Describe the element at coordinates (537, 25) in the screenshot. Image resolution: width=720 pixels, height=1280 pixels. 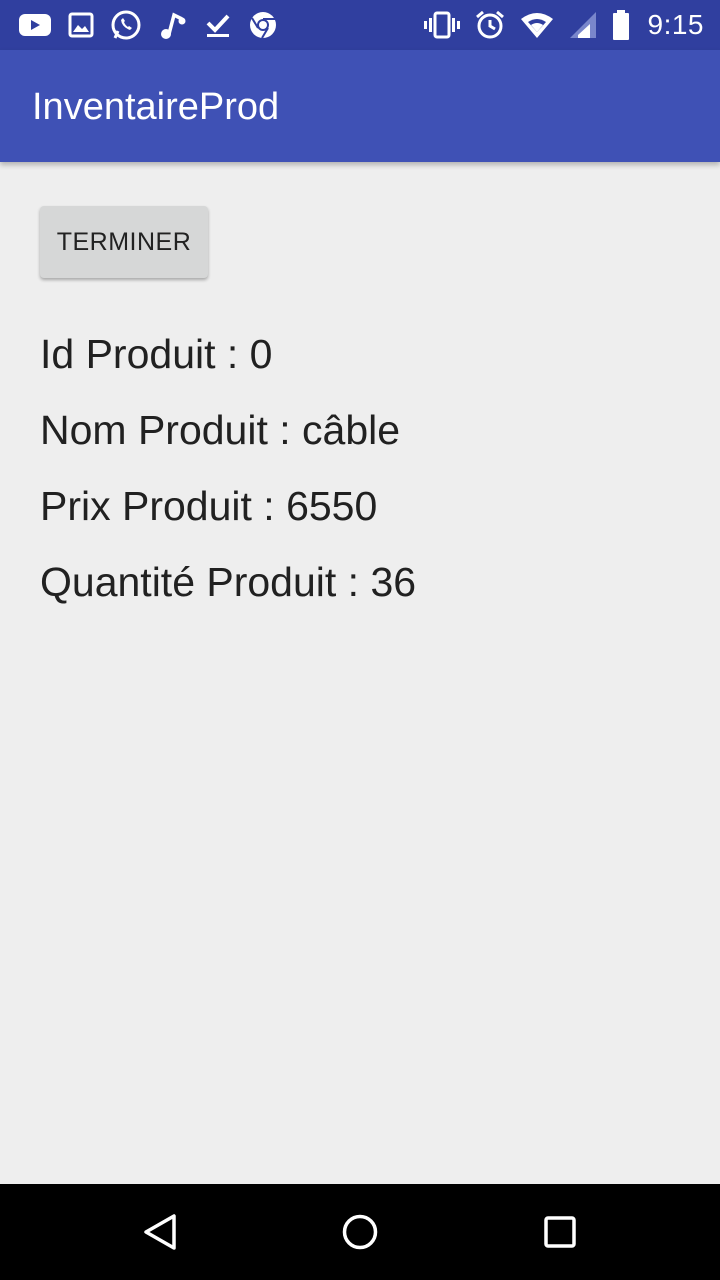
I see `wifi-icon` at that location.